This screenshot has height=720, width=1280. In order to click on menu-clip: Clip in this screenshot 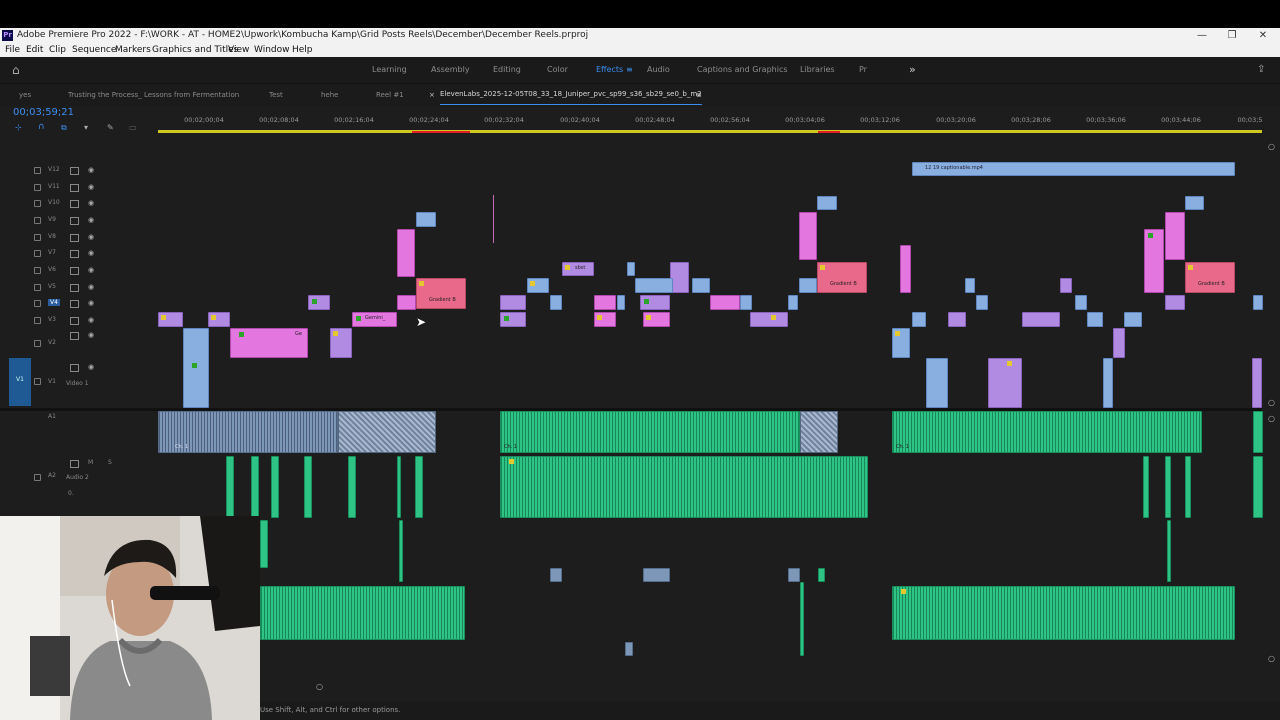, I will do `click(57, 50)`.